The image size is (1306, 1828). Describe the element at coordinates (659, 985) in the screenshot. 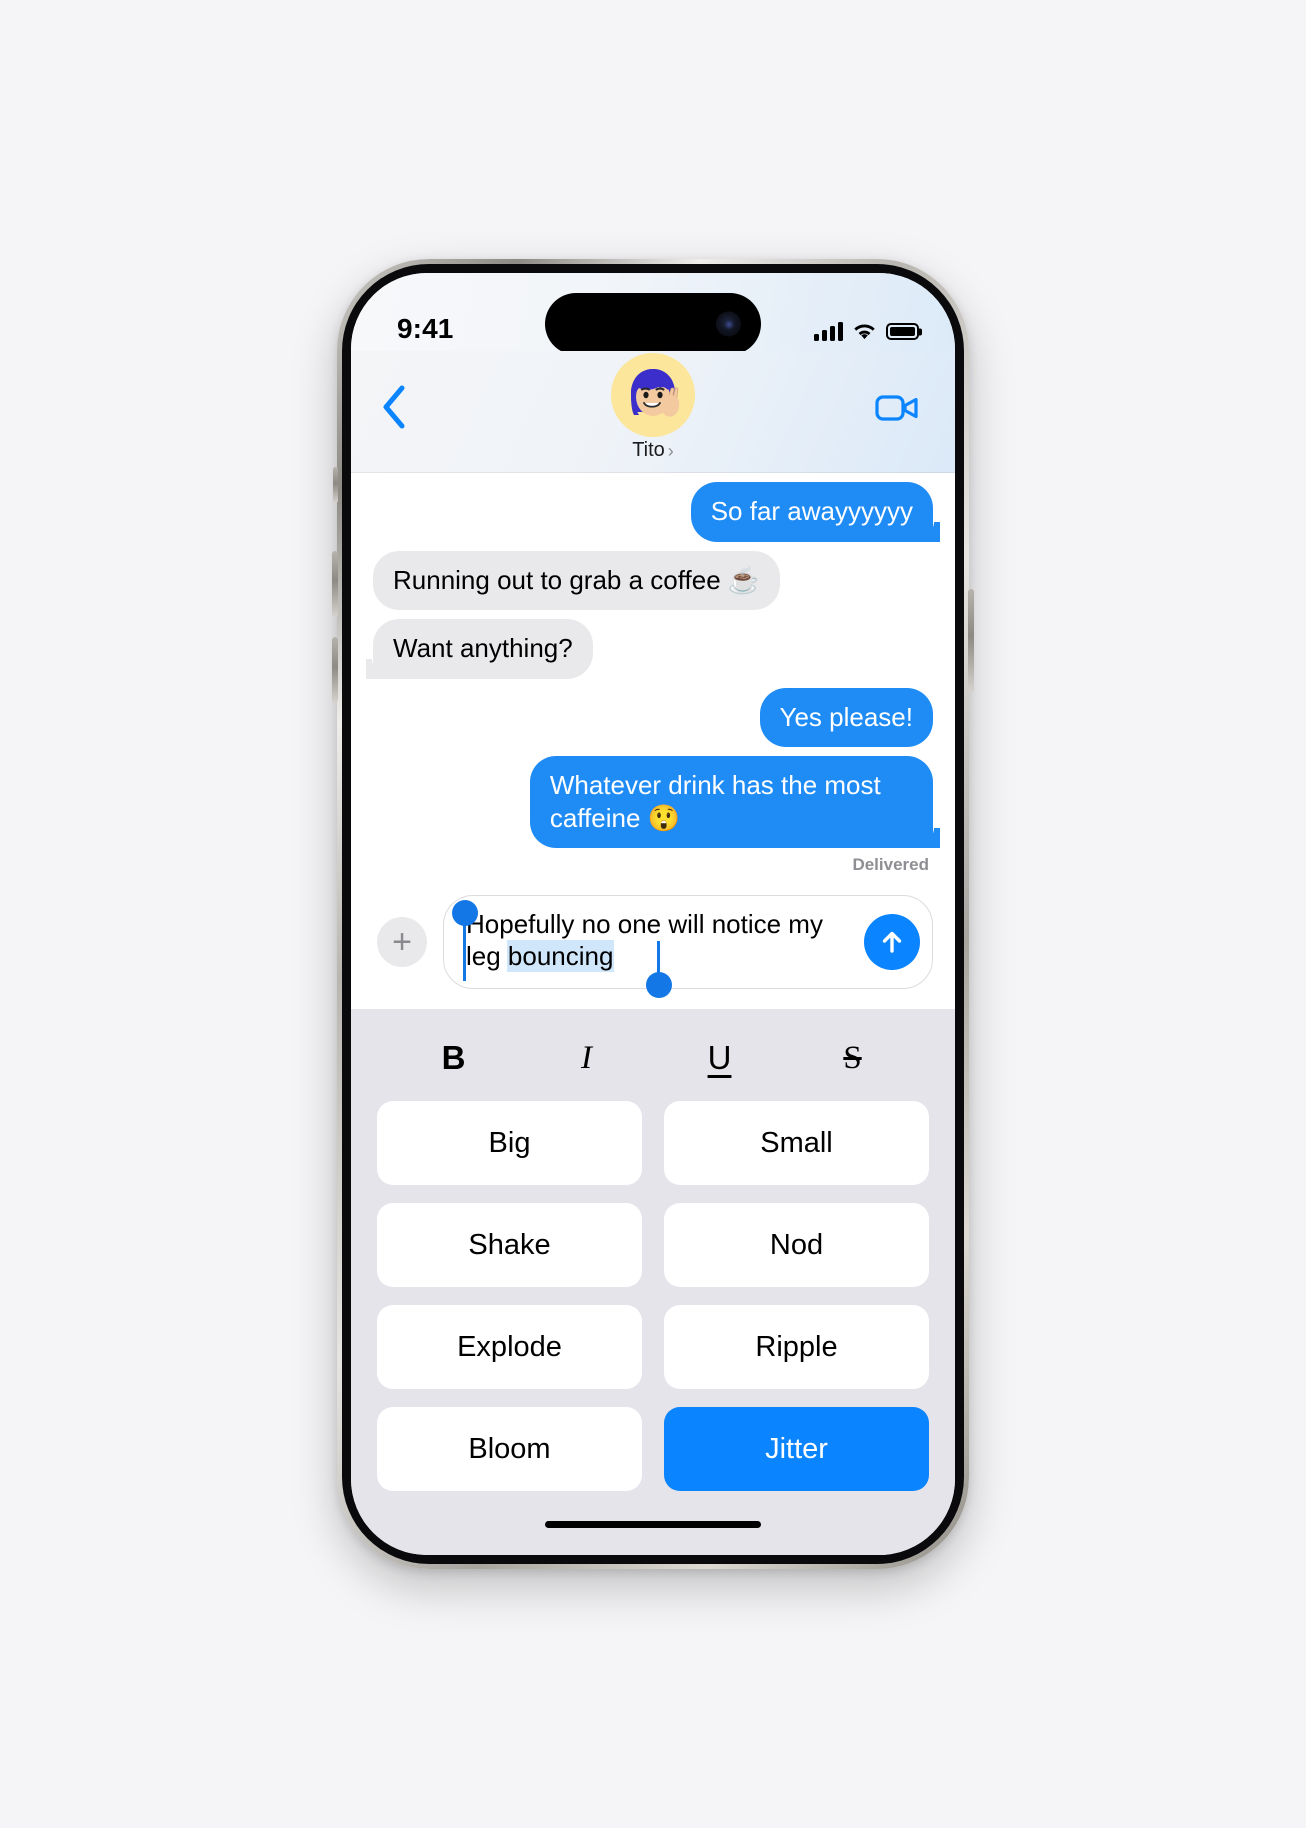

I see `selection-handle-end` at that location.